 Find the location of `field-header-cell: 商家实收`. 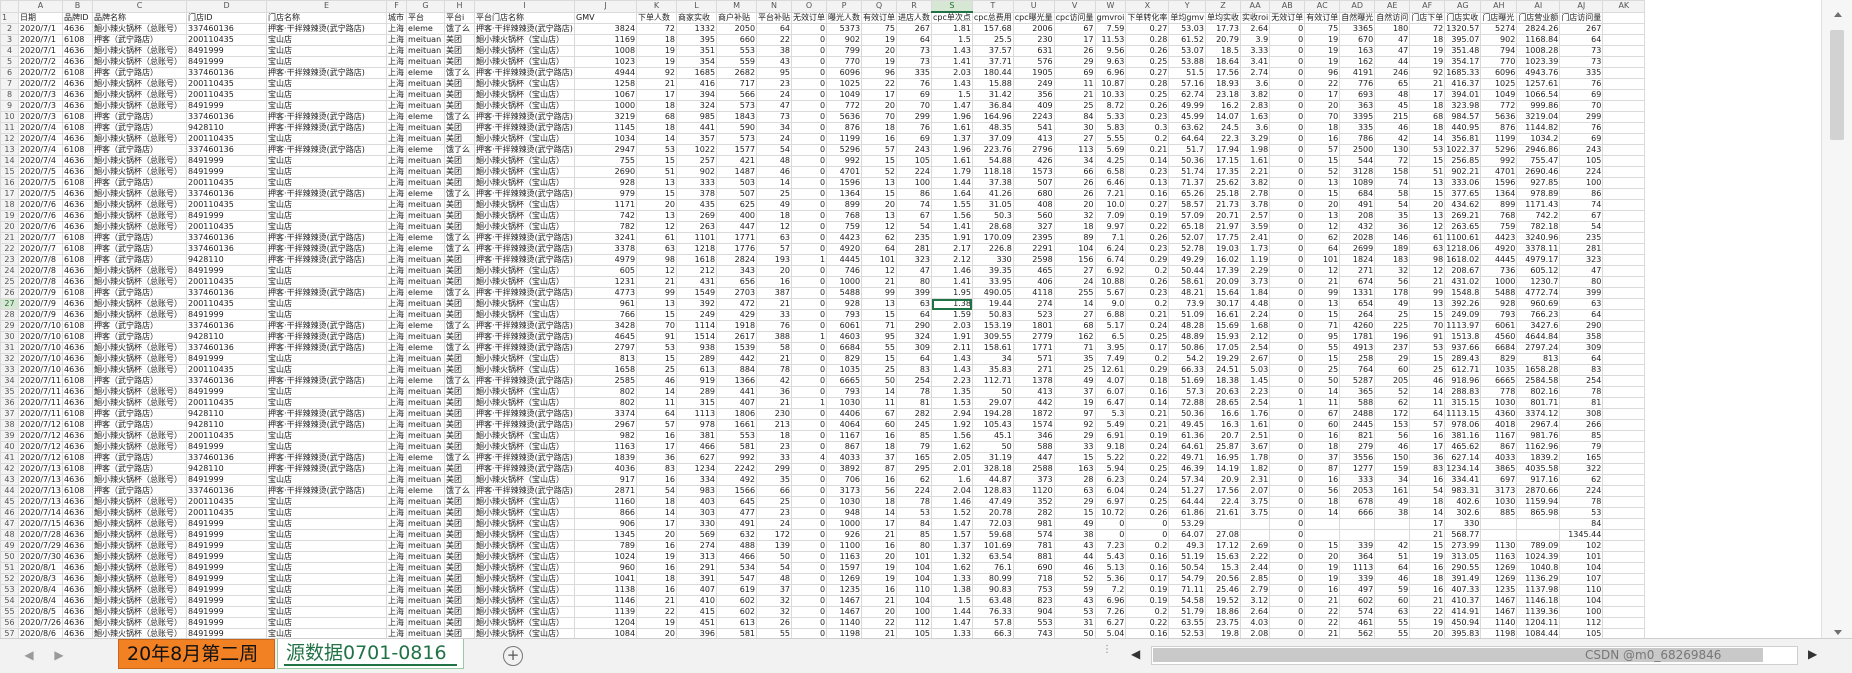

field-header-cell: 商家实收 is located at coordinates (697, 17).